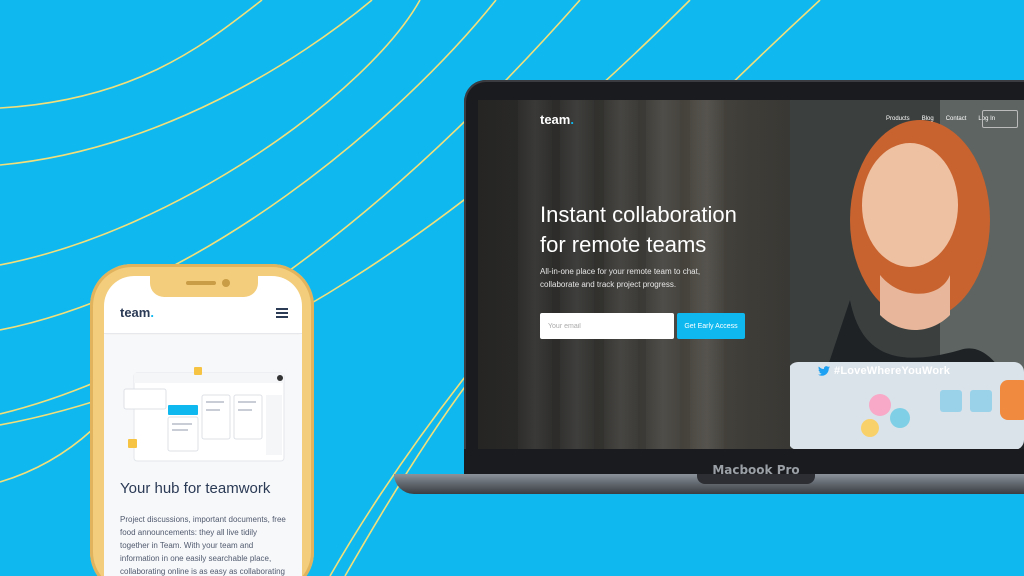 The width and height of the screenshot is (1024, 576). Describe the element at coordinates (756, 479) in the screenshot. I see `laptop-hinge-notch` at that location.